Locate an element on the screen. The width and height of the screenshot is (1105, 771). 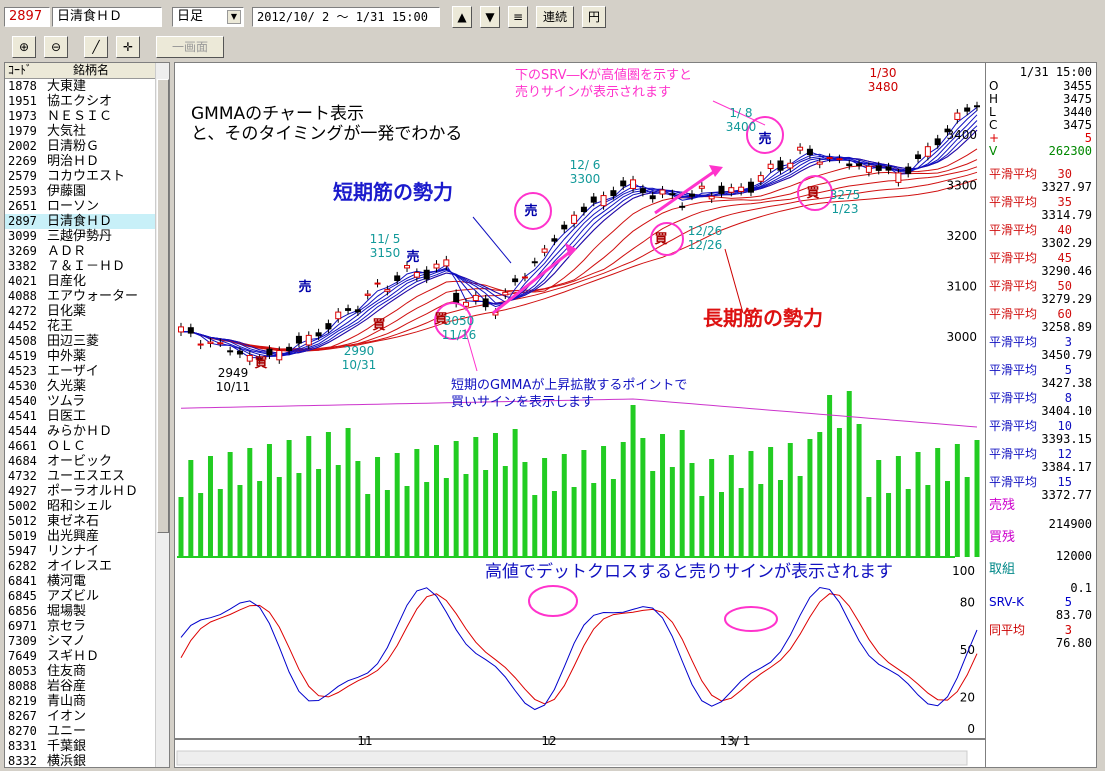
list-item: 3269 ＡＤＲ is located at coordinates (81, 251).